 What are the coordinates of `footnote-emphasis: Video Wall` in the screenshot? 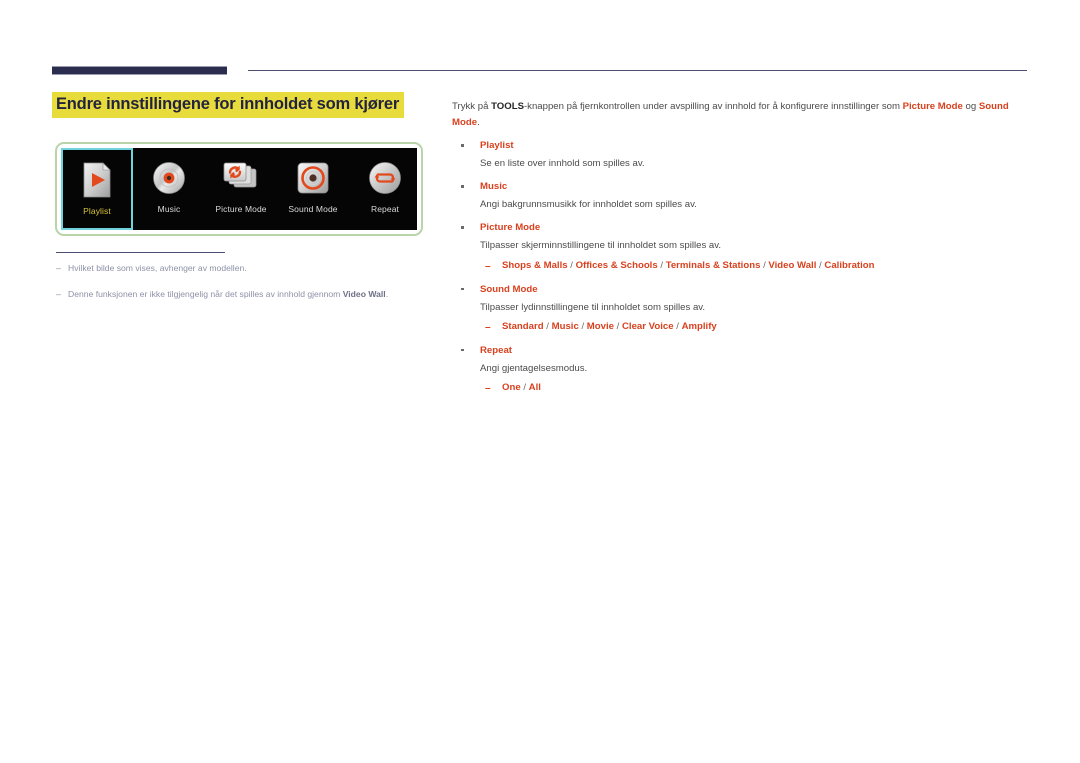 It's located at (364, 293).